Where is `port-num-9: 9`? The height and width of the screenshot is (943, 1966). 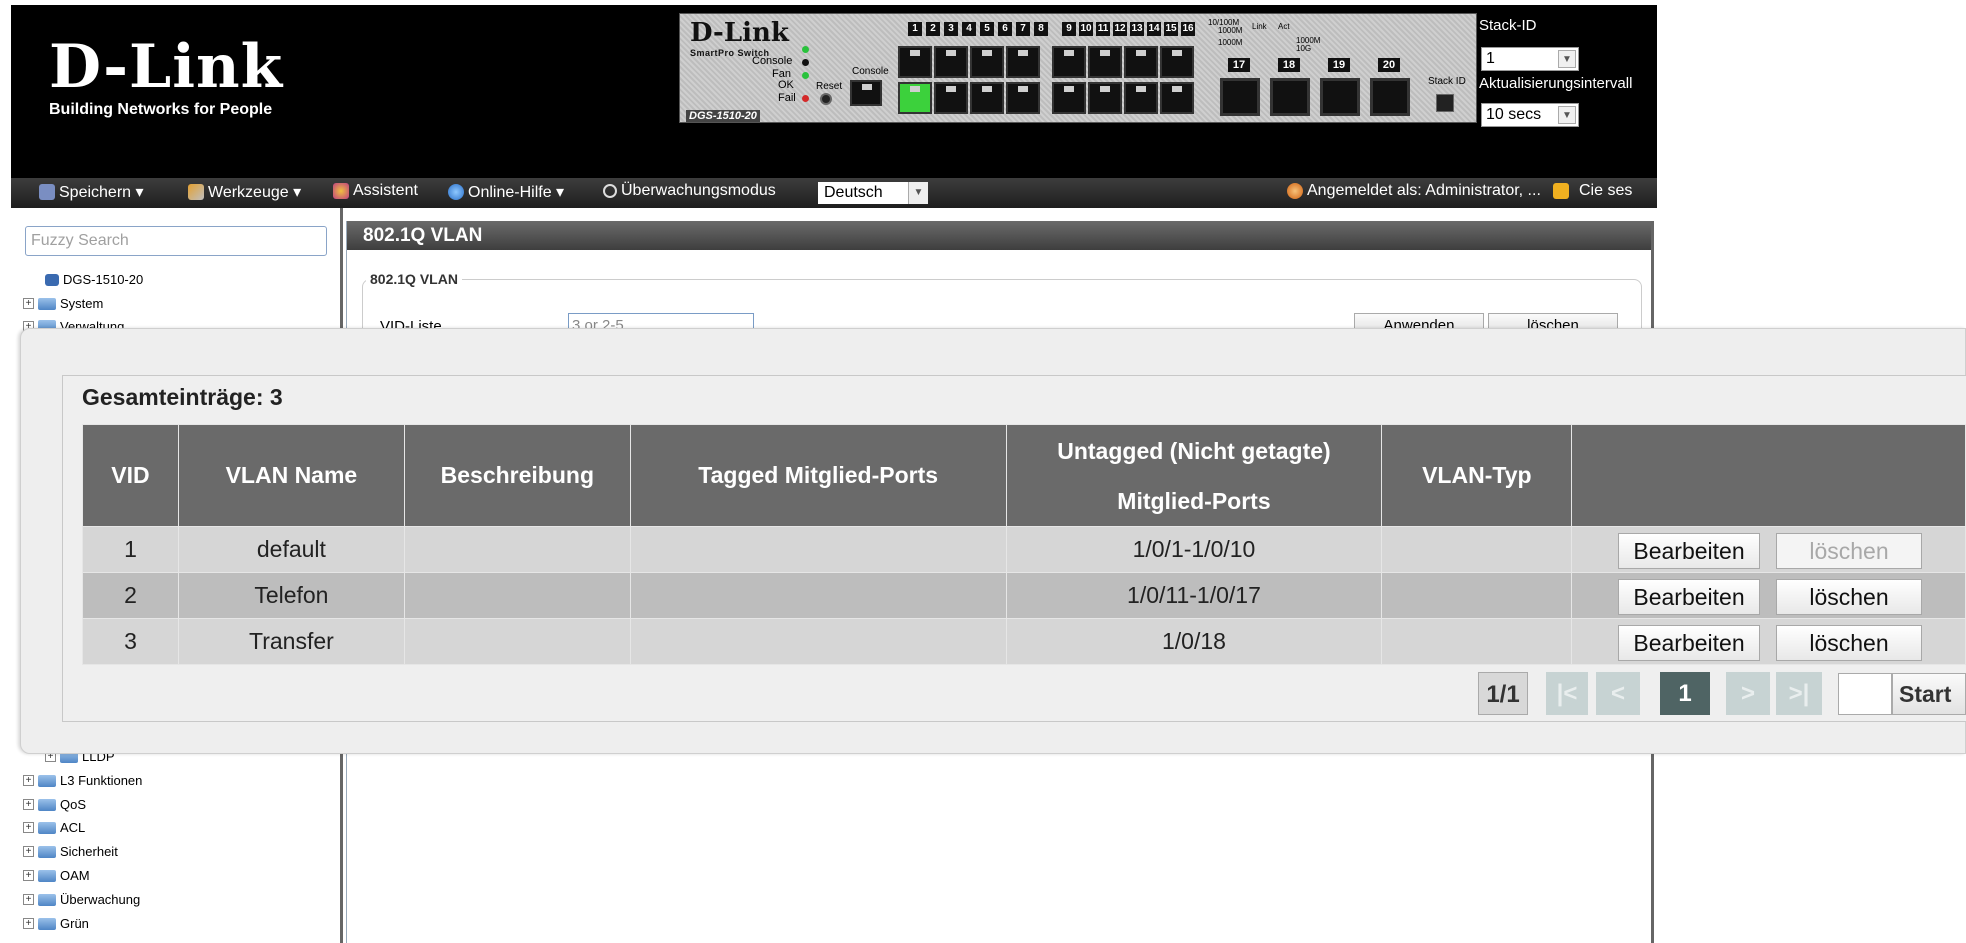 port-num-9: 9 is located at coordinates (1069, 29).